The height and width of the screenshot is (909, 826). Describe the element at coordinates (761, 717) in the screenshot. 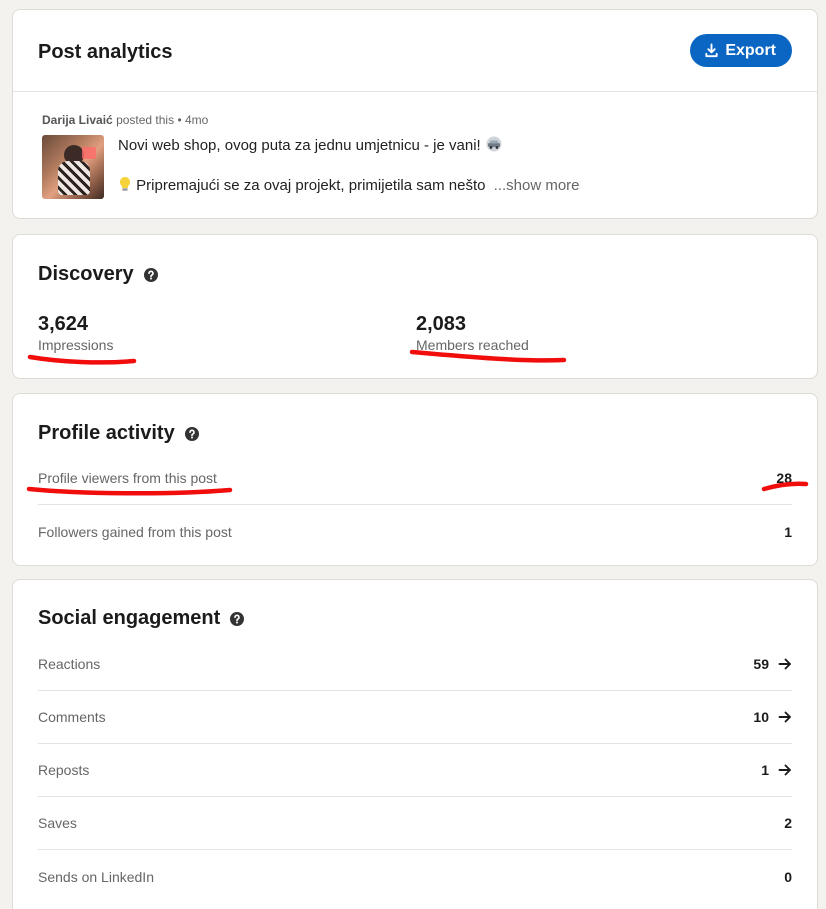

I see `row-value: 10` at that location.